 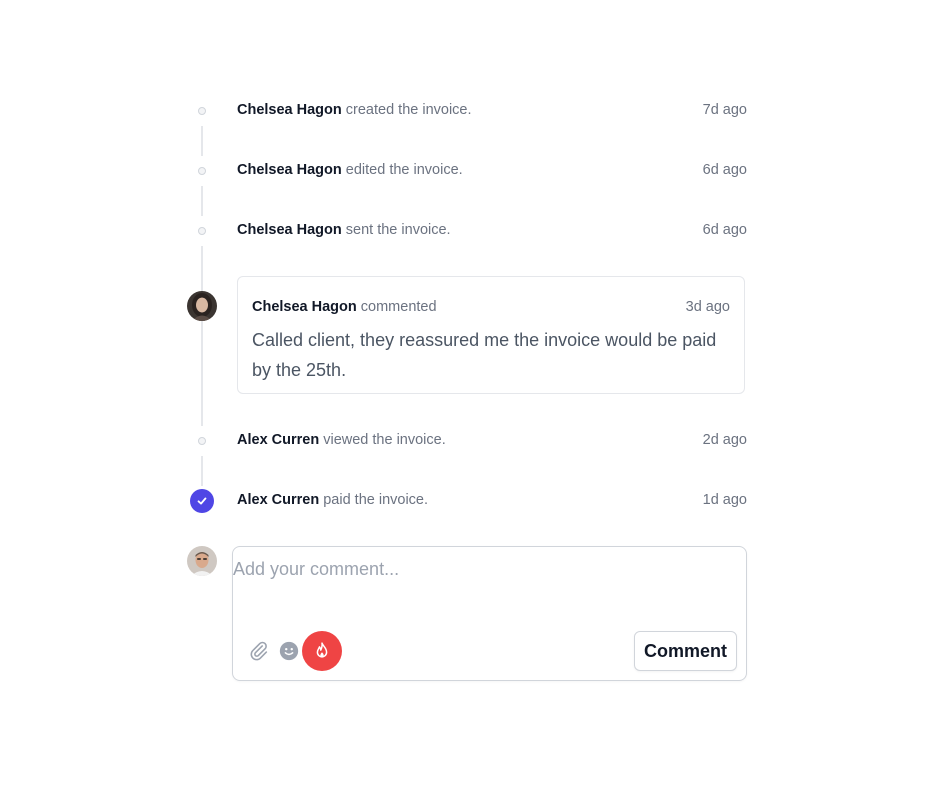 What do you see at coordinates (398, 307) in the screenshot?
I see `comment-verb: commented` at bounding box center [398, 307].